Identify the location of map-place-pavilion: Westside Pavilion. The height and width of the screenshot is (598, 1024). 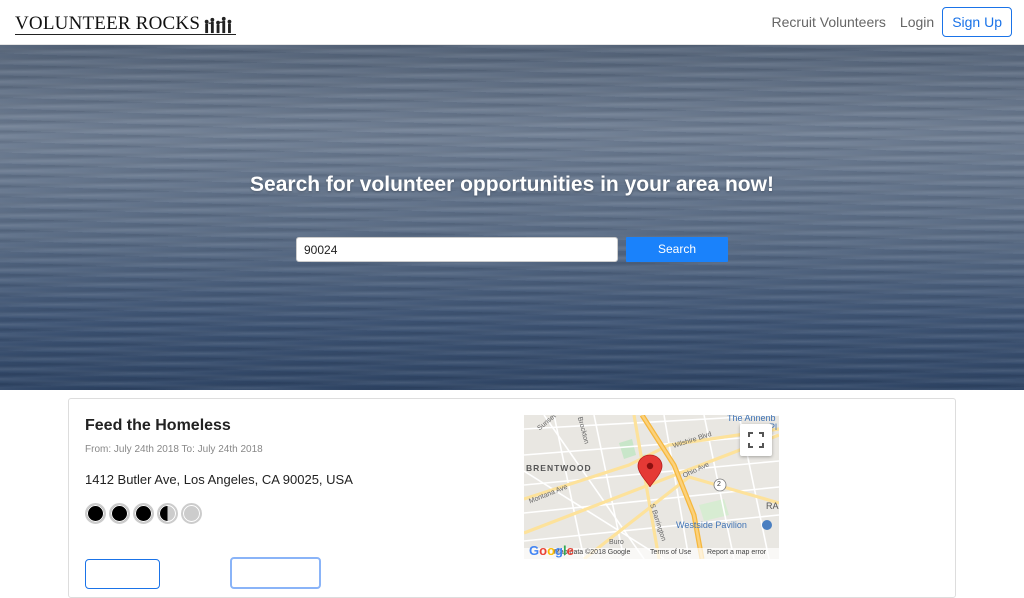
(711, 525).